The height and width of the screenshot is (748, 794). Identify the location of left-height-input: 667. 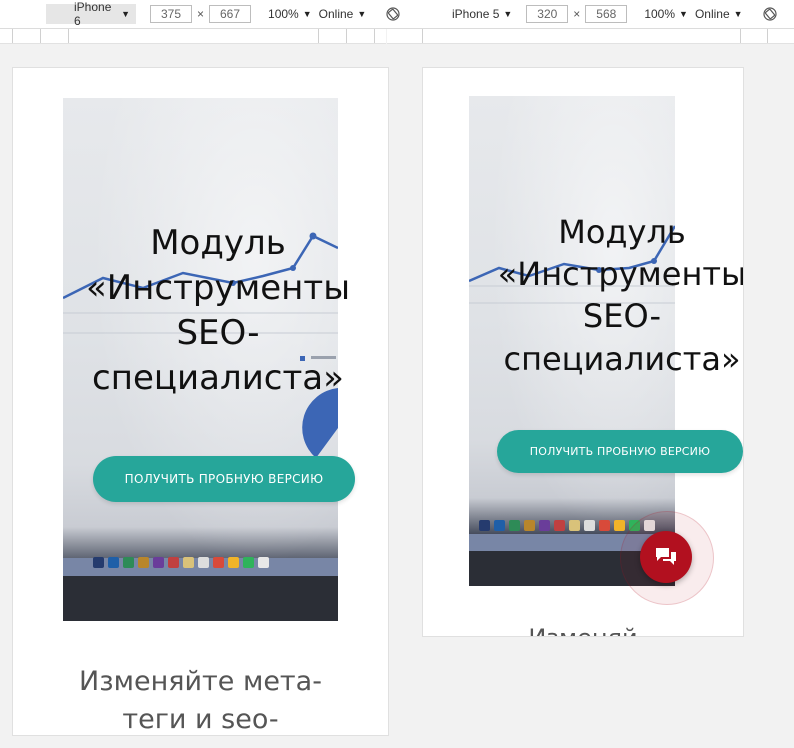
(230, 14).